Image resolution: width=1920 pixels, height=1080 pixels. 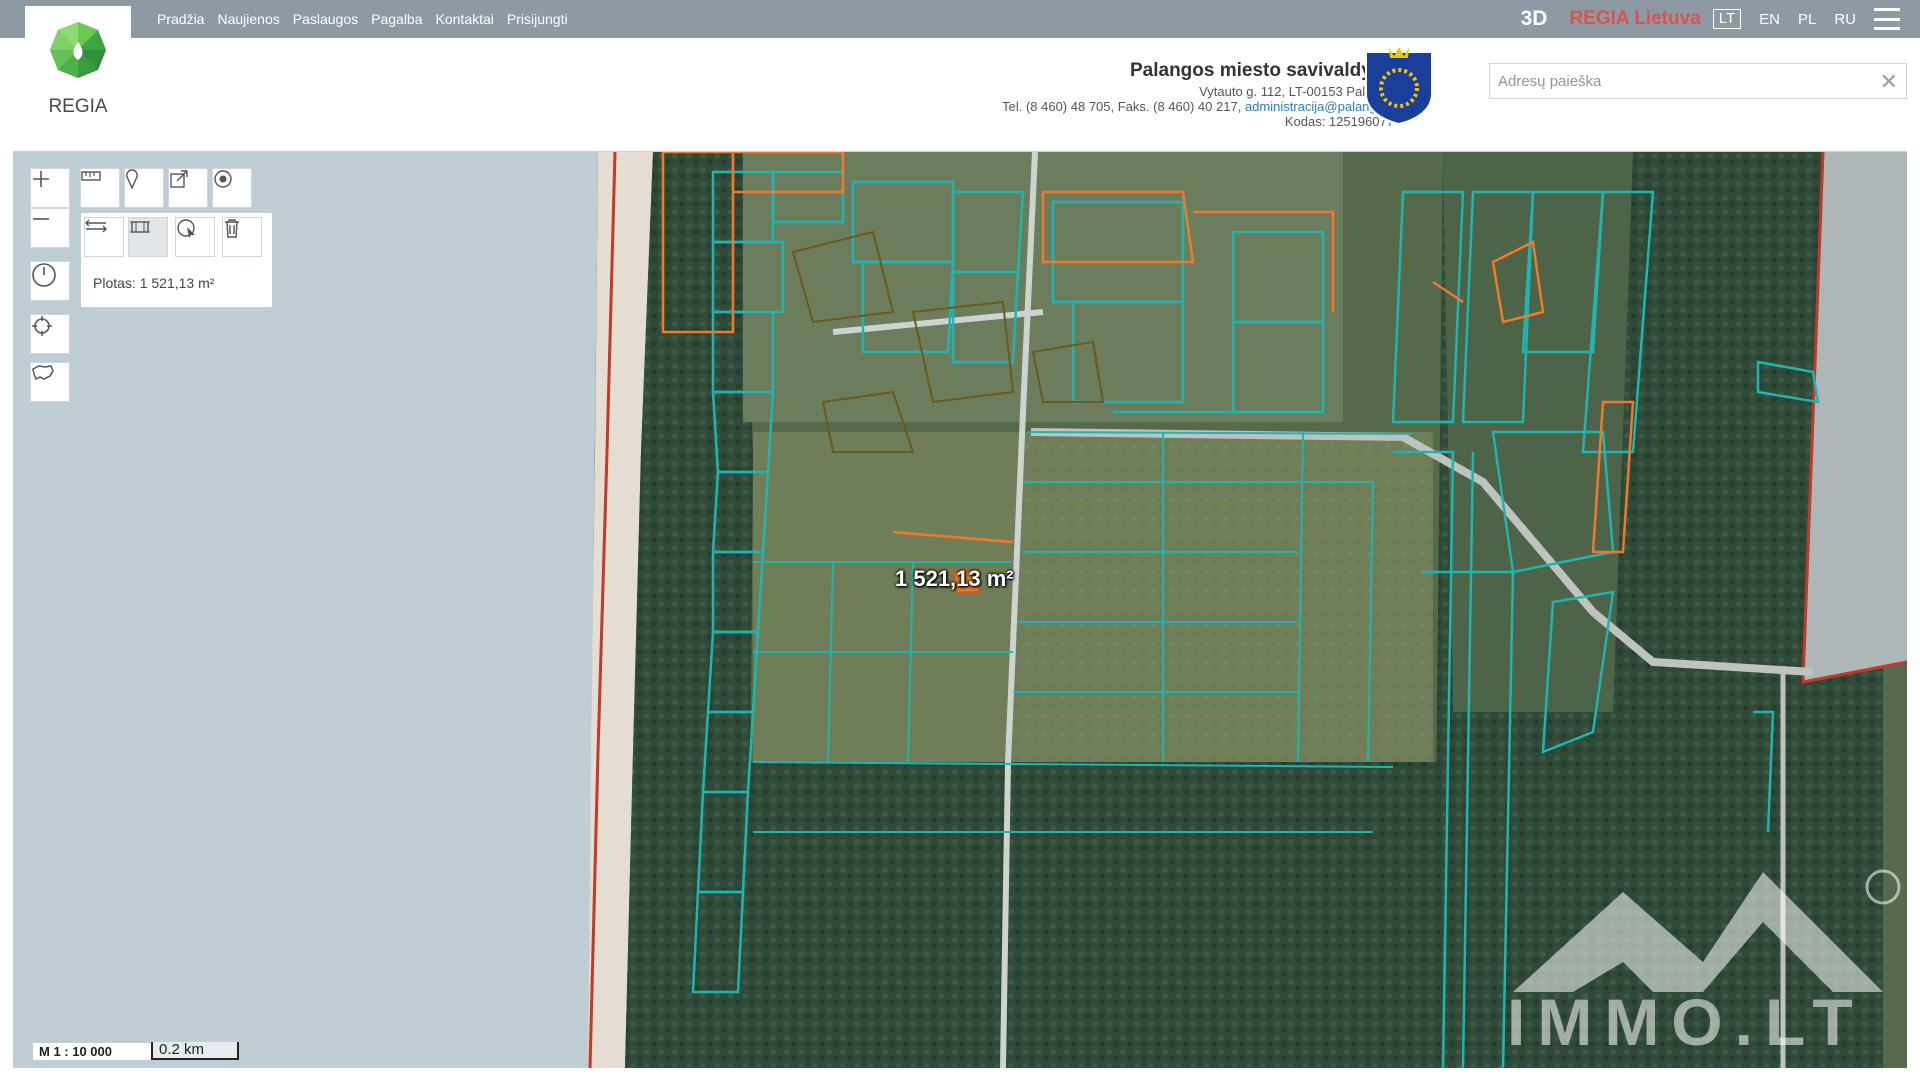 I want to click on svg-text: REGIA, so click(x=77, y=106).